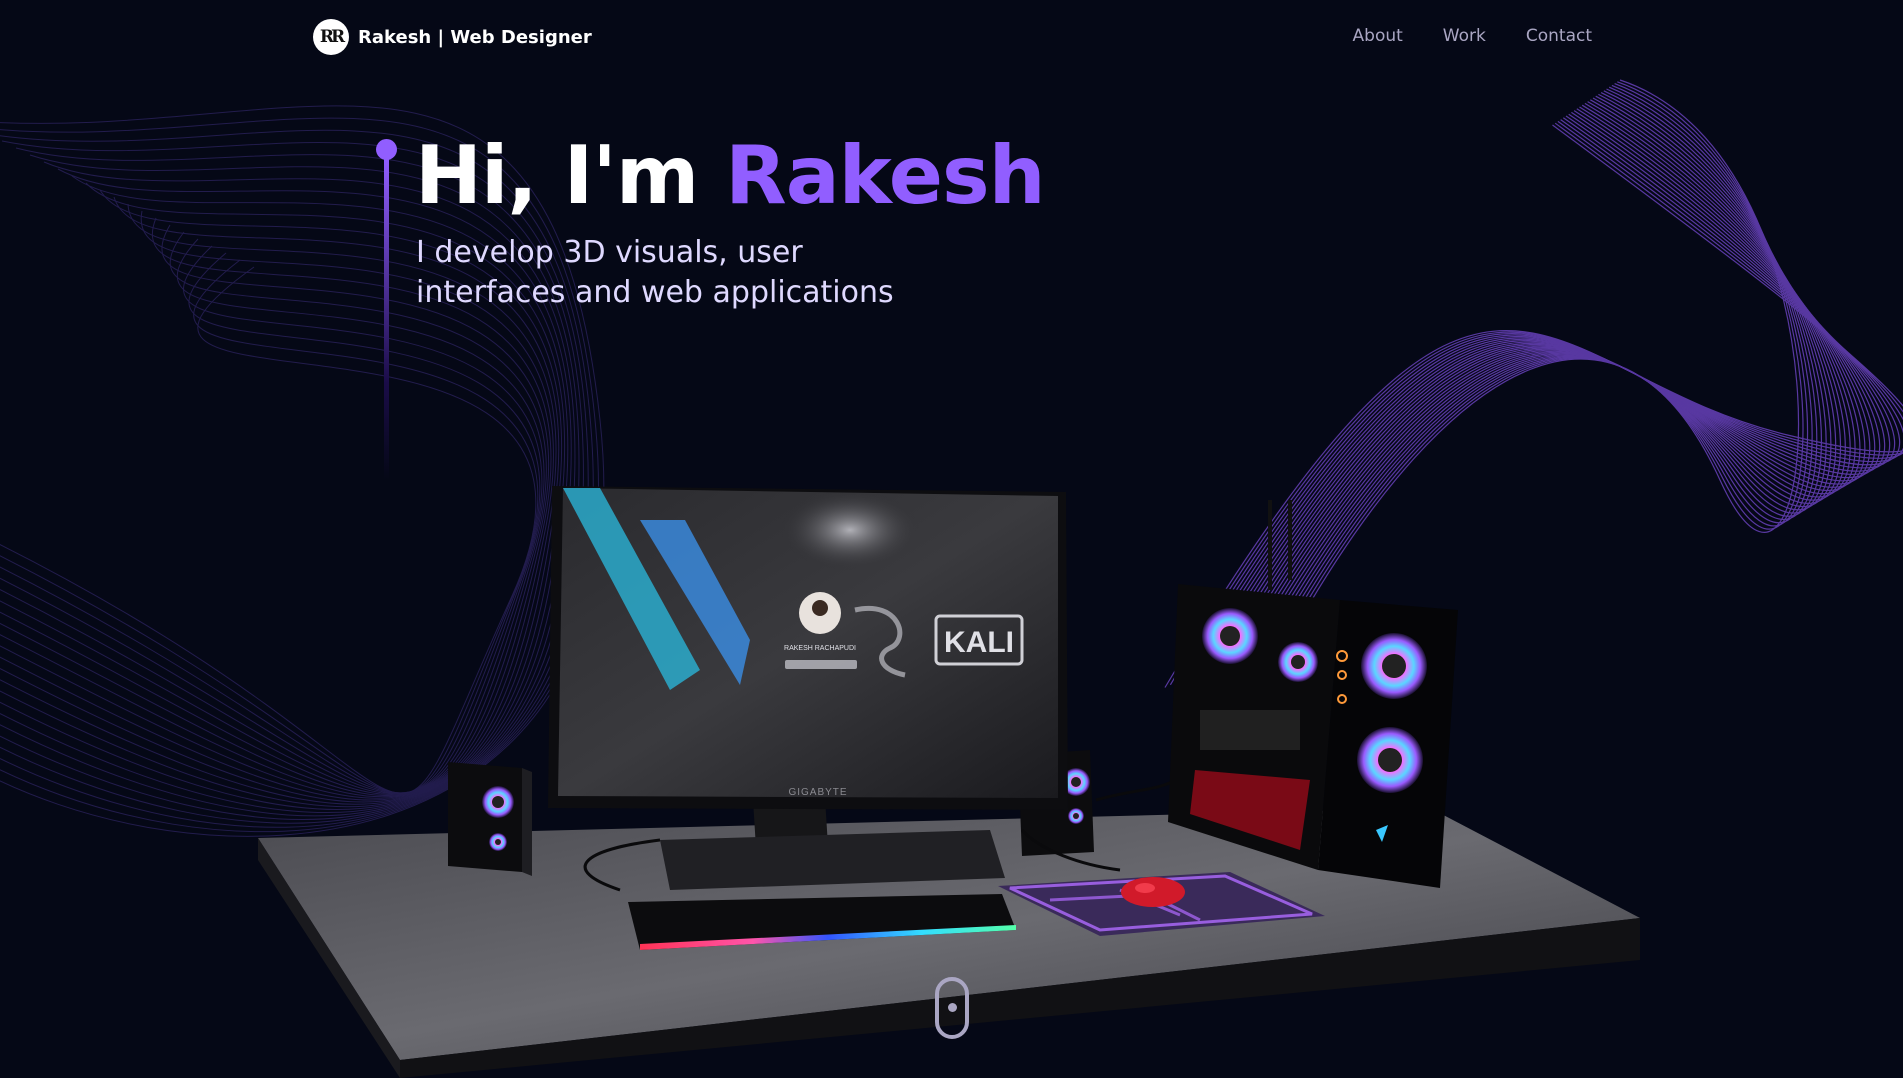  Describe the element at coordinates (386, 149) in the screenshot. I see `hero-dot` at that location.